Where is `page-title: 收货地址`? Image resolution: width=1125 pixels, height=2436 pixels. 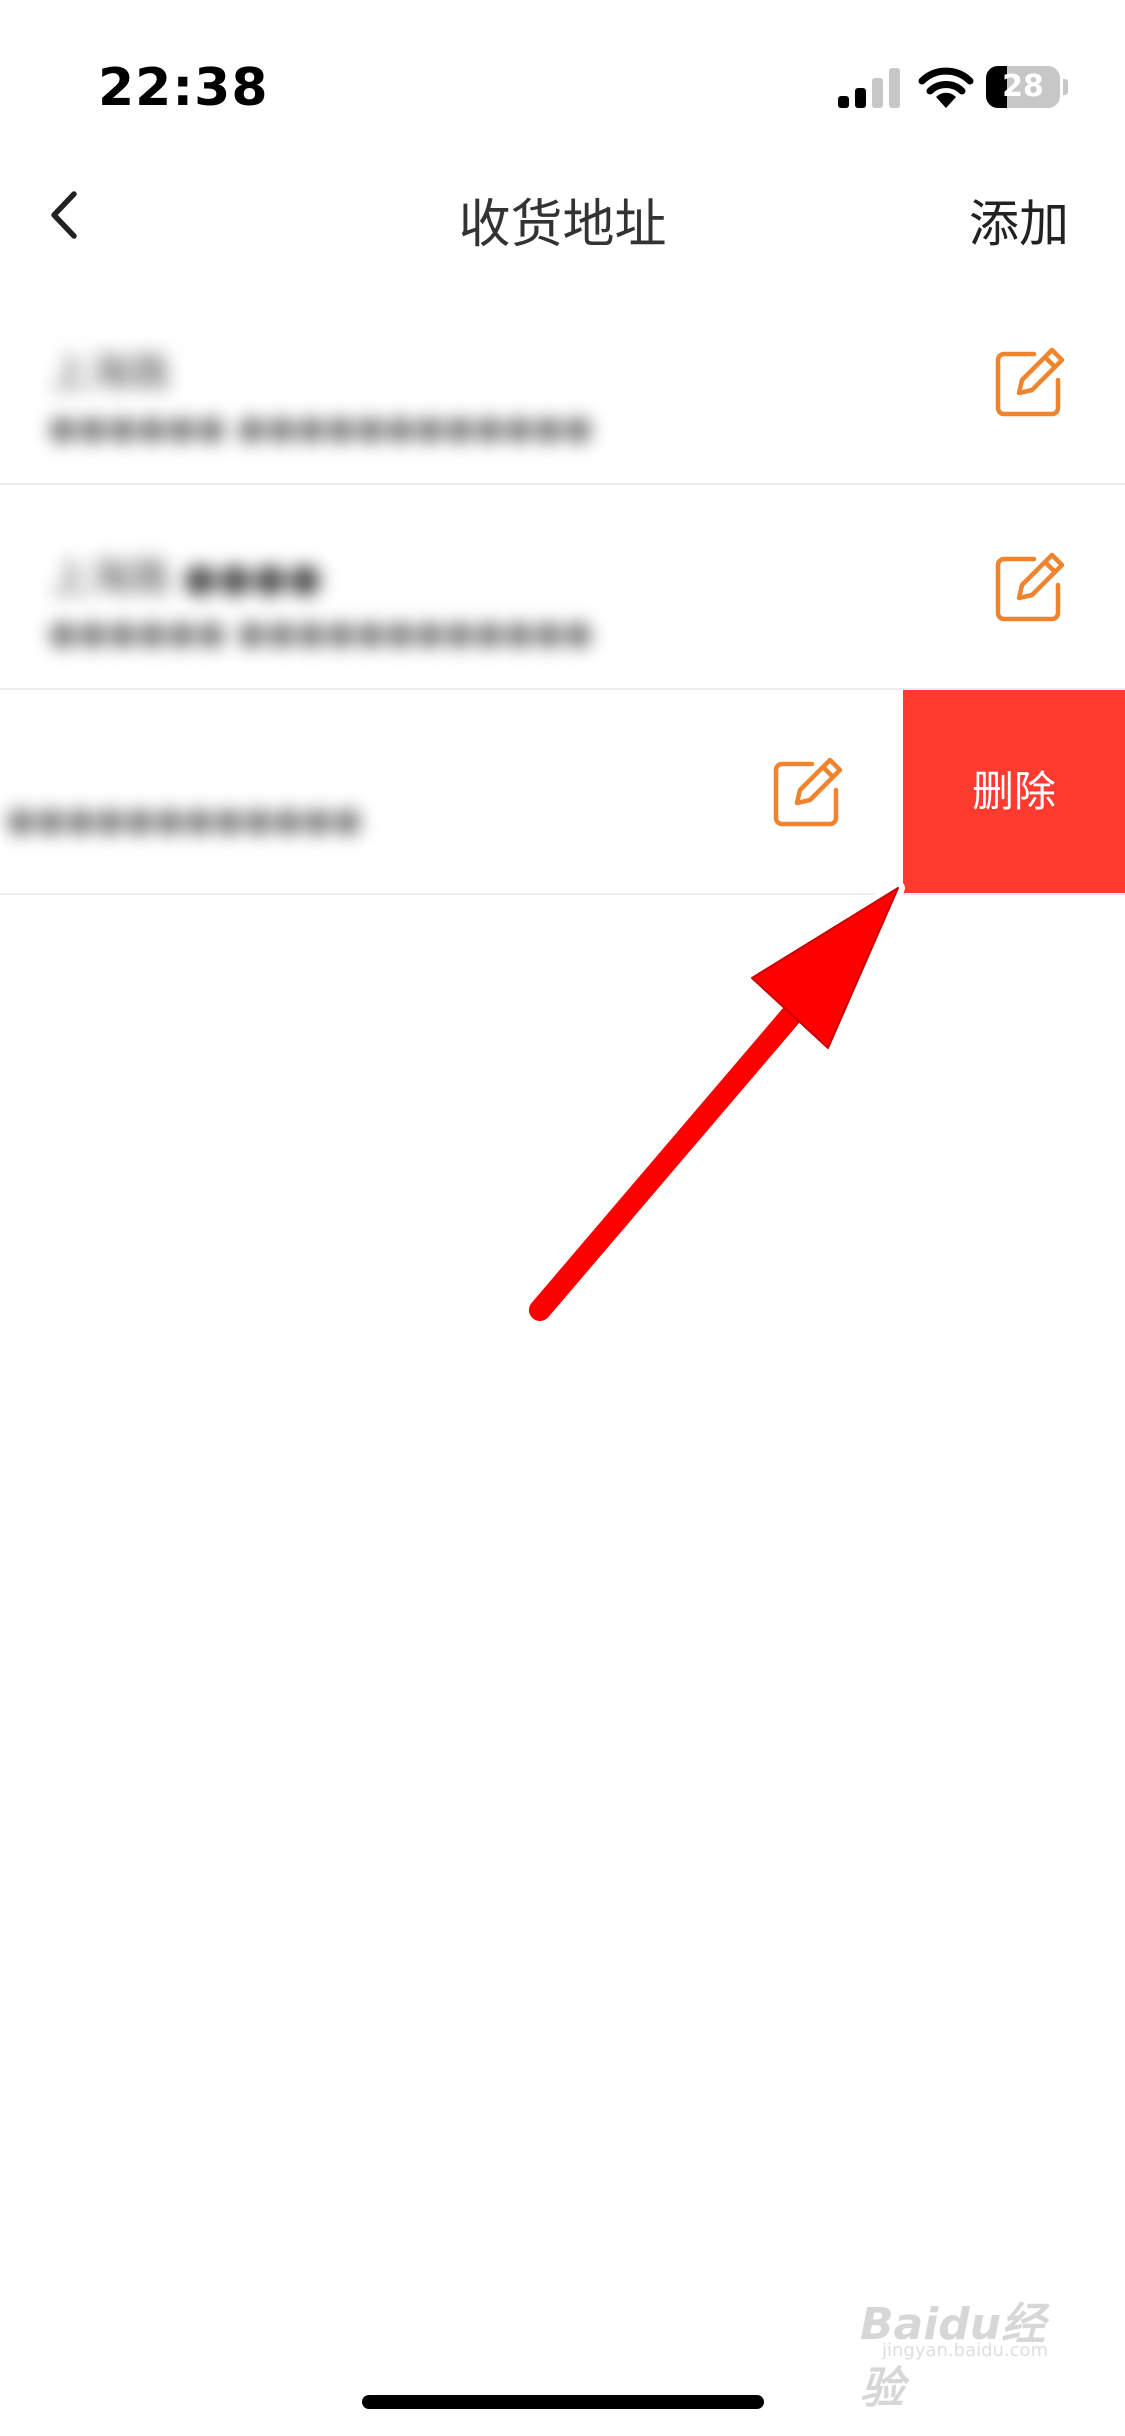 page-title: 收货地址 is located at coordinates (562, 225).